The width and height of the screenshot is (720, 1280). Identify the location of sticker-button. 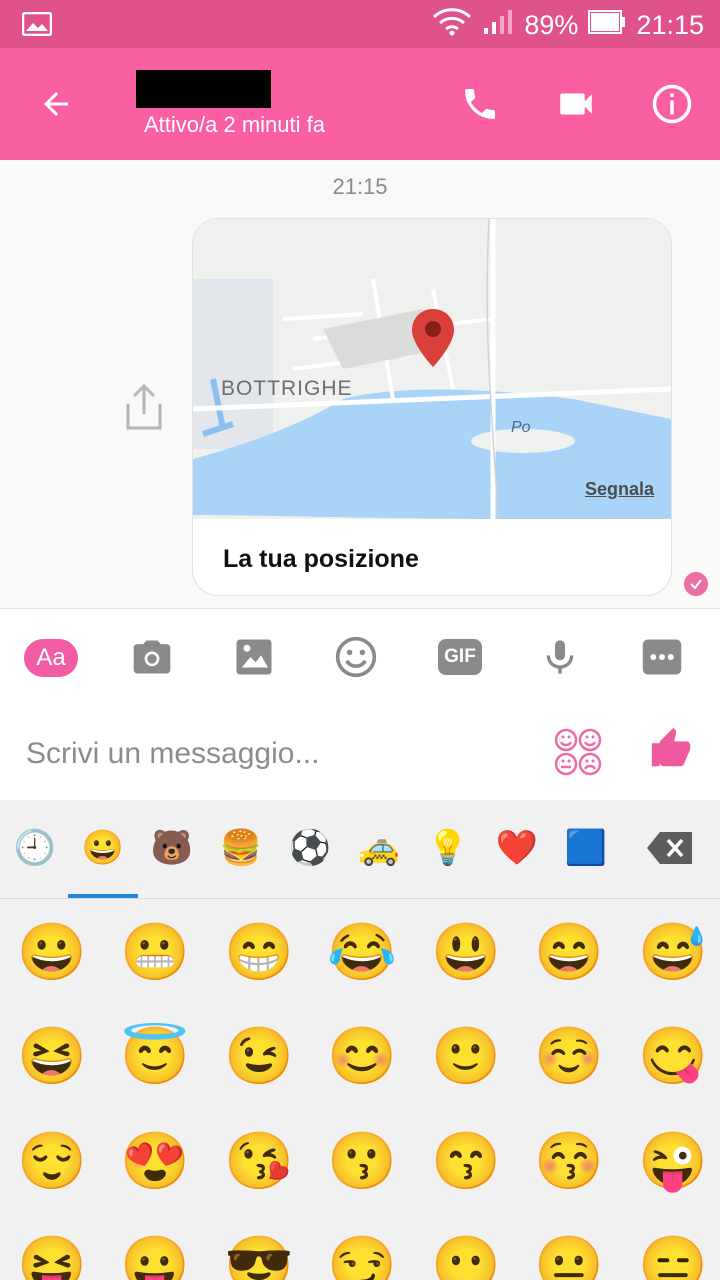
(578, 752).